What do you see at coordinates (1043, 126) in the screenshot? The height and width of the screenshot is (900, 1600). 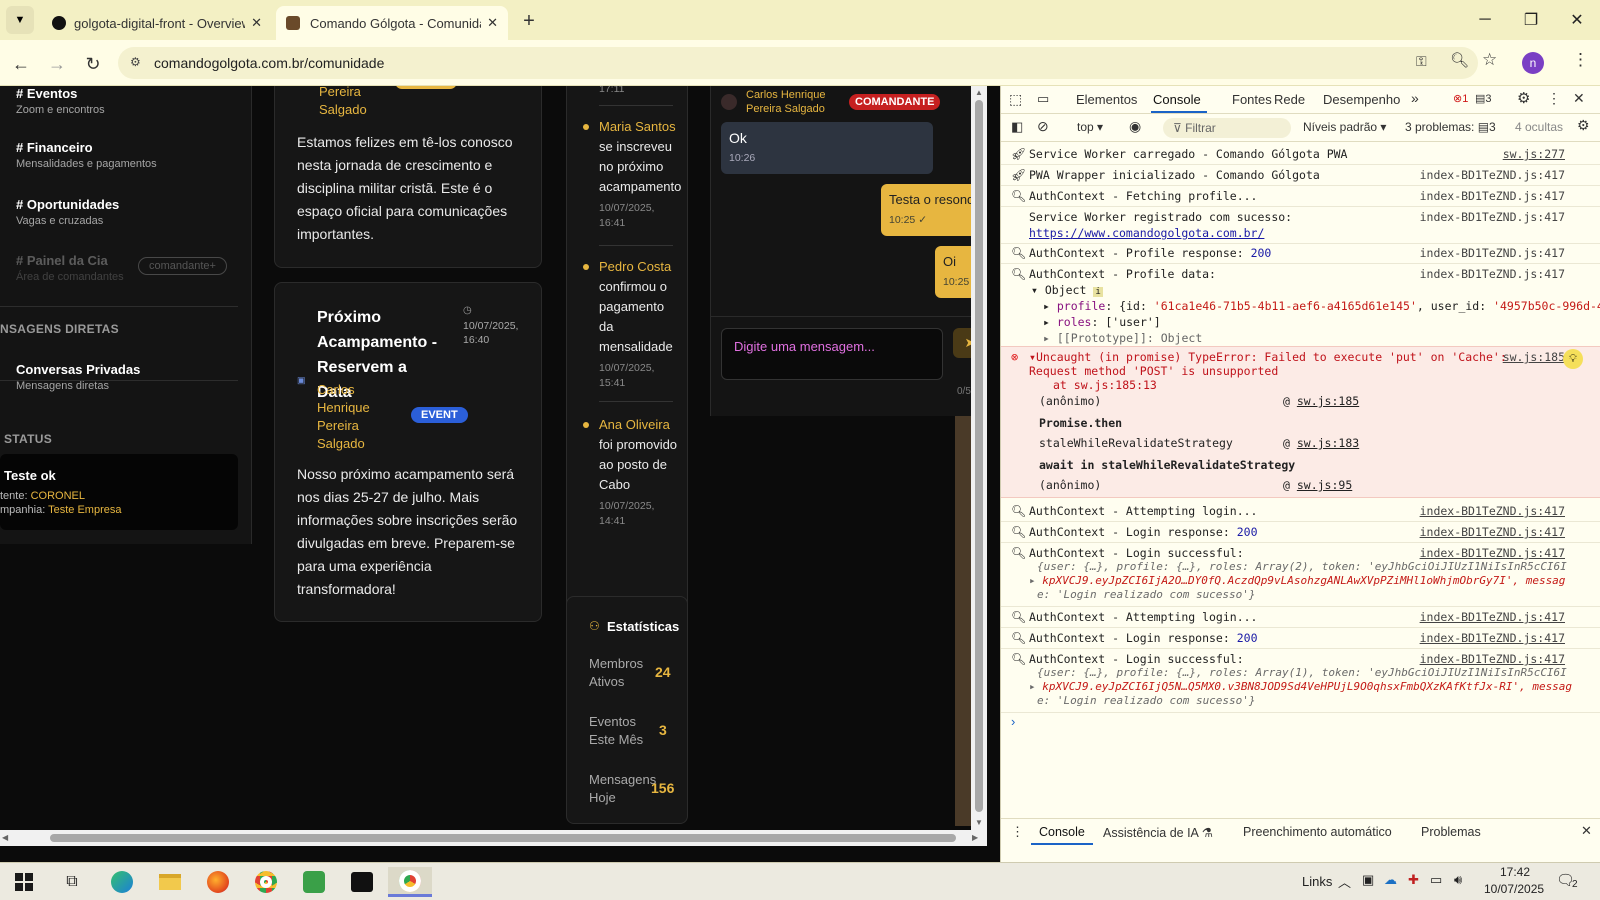 I see `clear-console-icon: ⊘` at bounding box center [1043, 126].